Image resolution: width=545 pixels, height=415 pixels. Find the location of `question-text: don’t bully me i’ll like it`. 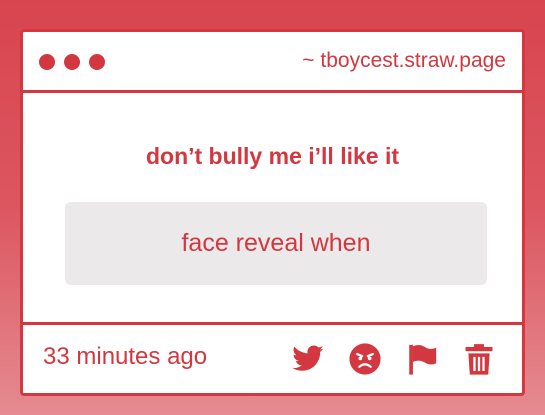

question-text: don’t bully me i’ll like it is located at coordinates (272, 156).